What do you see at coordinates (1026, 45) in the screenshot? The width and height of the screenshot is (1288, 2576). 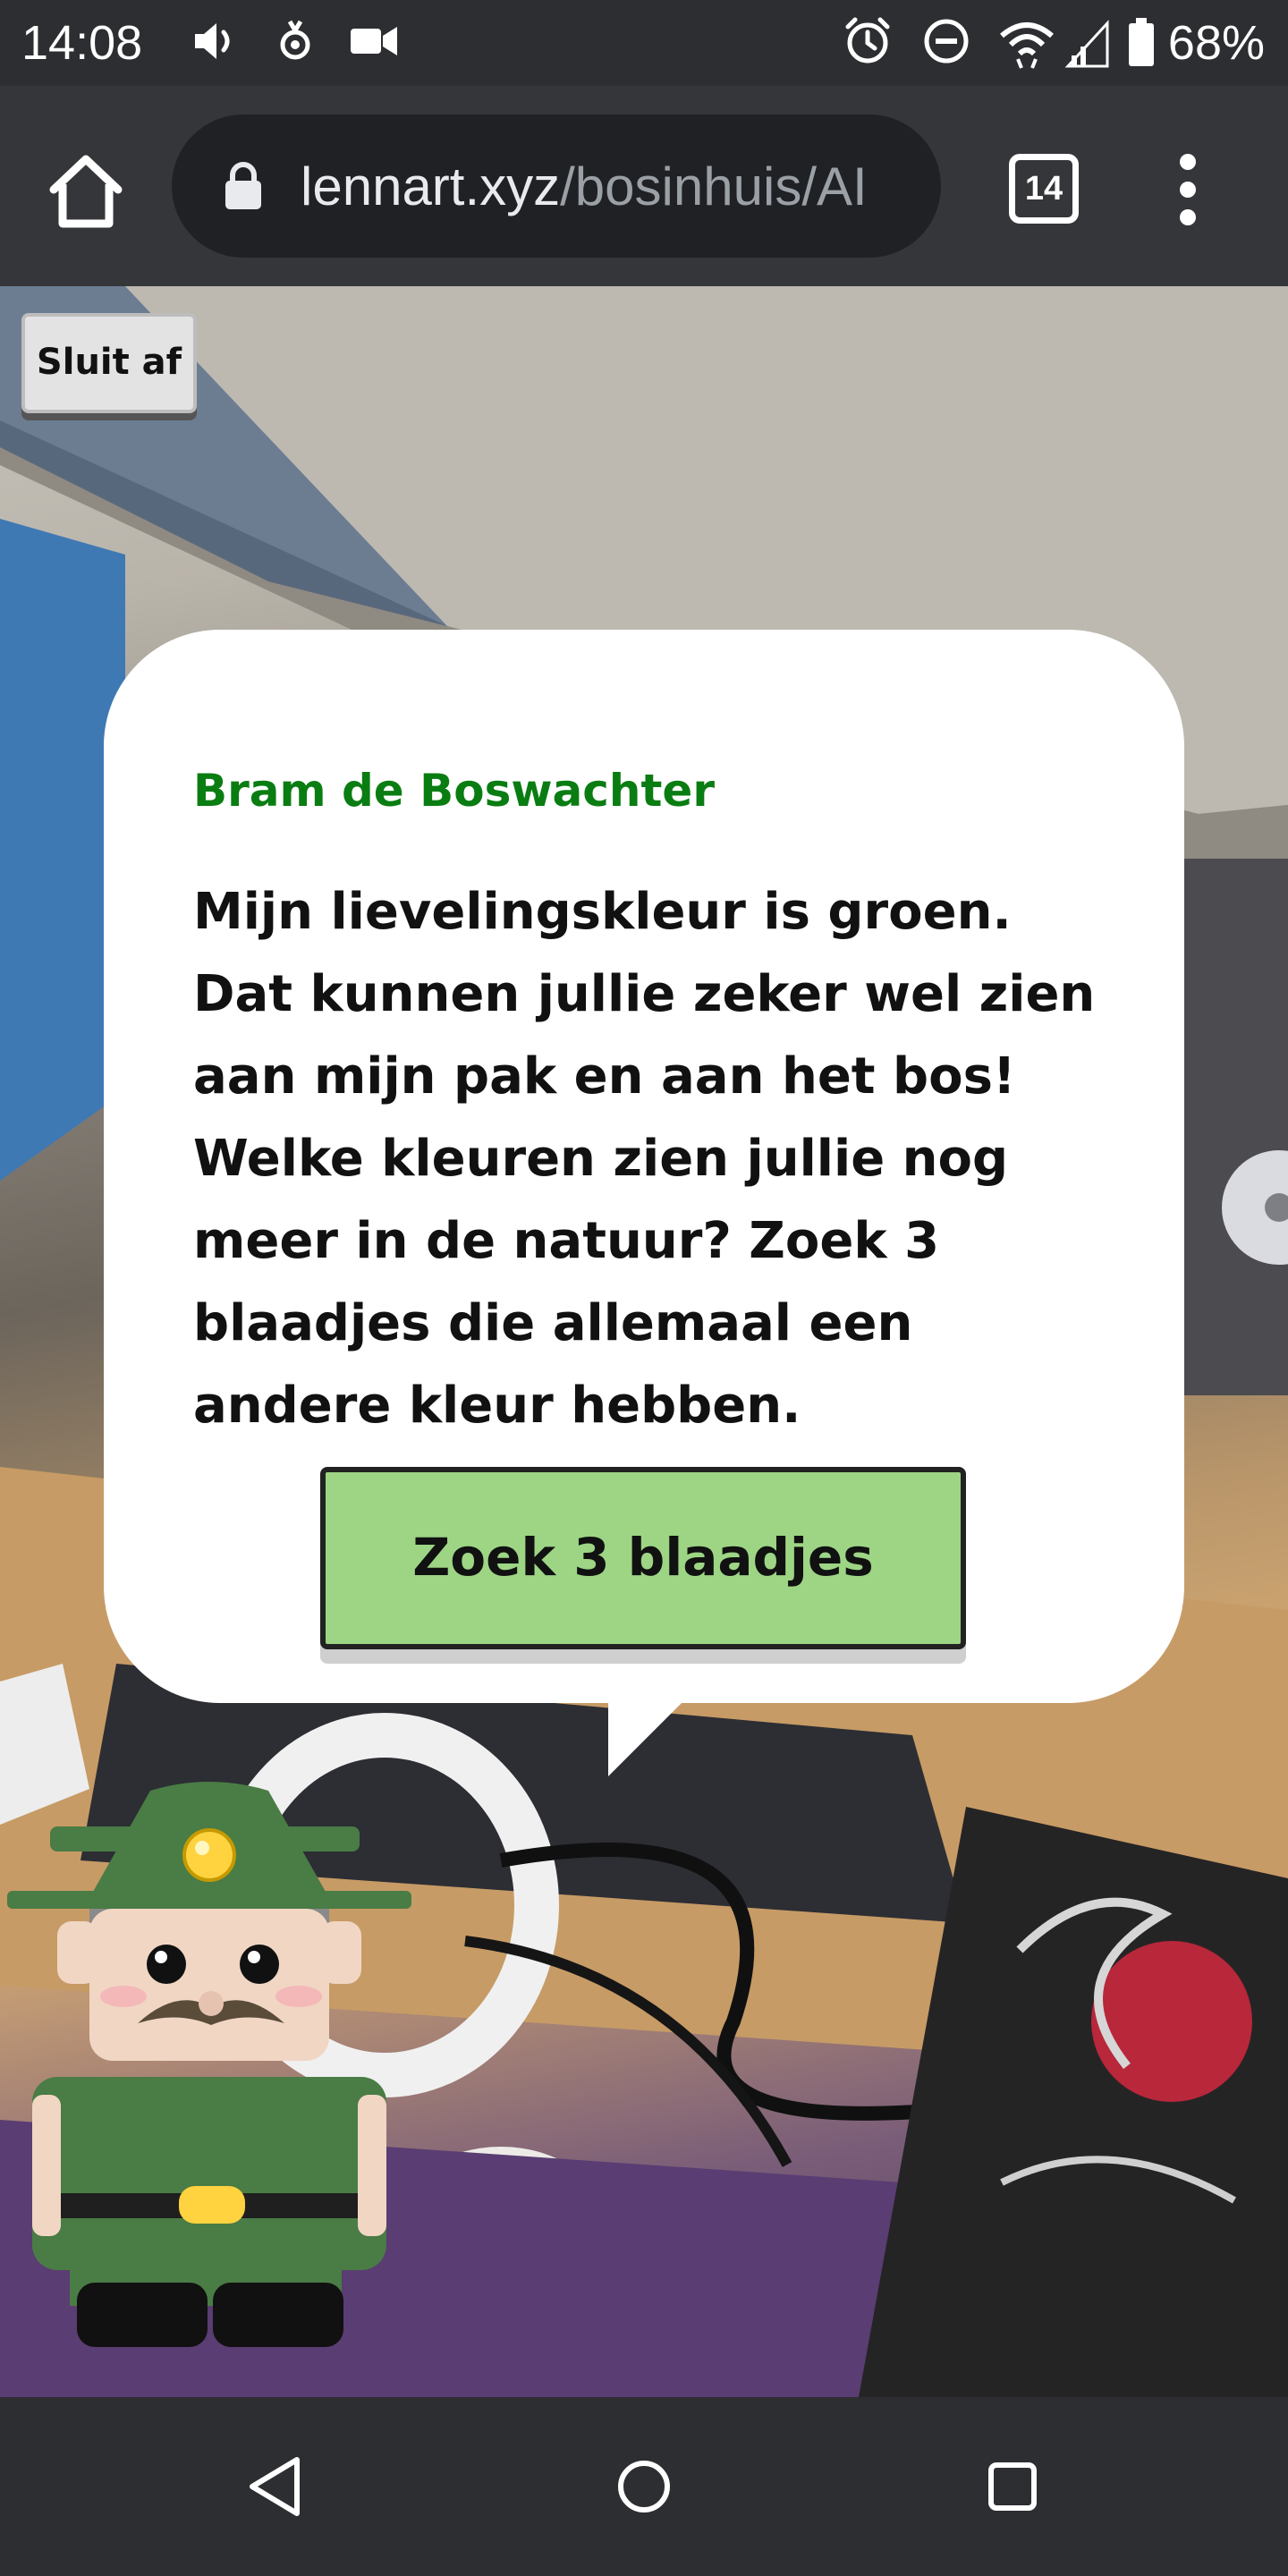 I see `wifi-icon` at bounding box center [1026, 45].